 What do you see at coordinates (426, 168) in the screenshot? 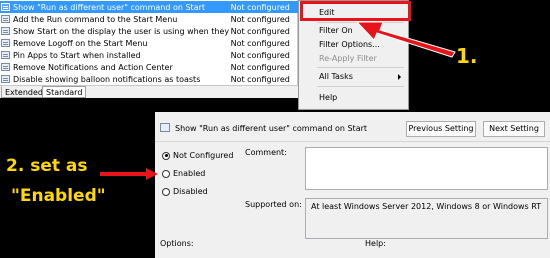
I see `comment-textarea` at bounding box center [426, 168].